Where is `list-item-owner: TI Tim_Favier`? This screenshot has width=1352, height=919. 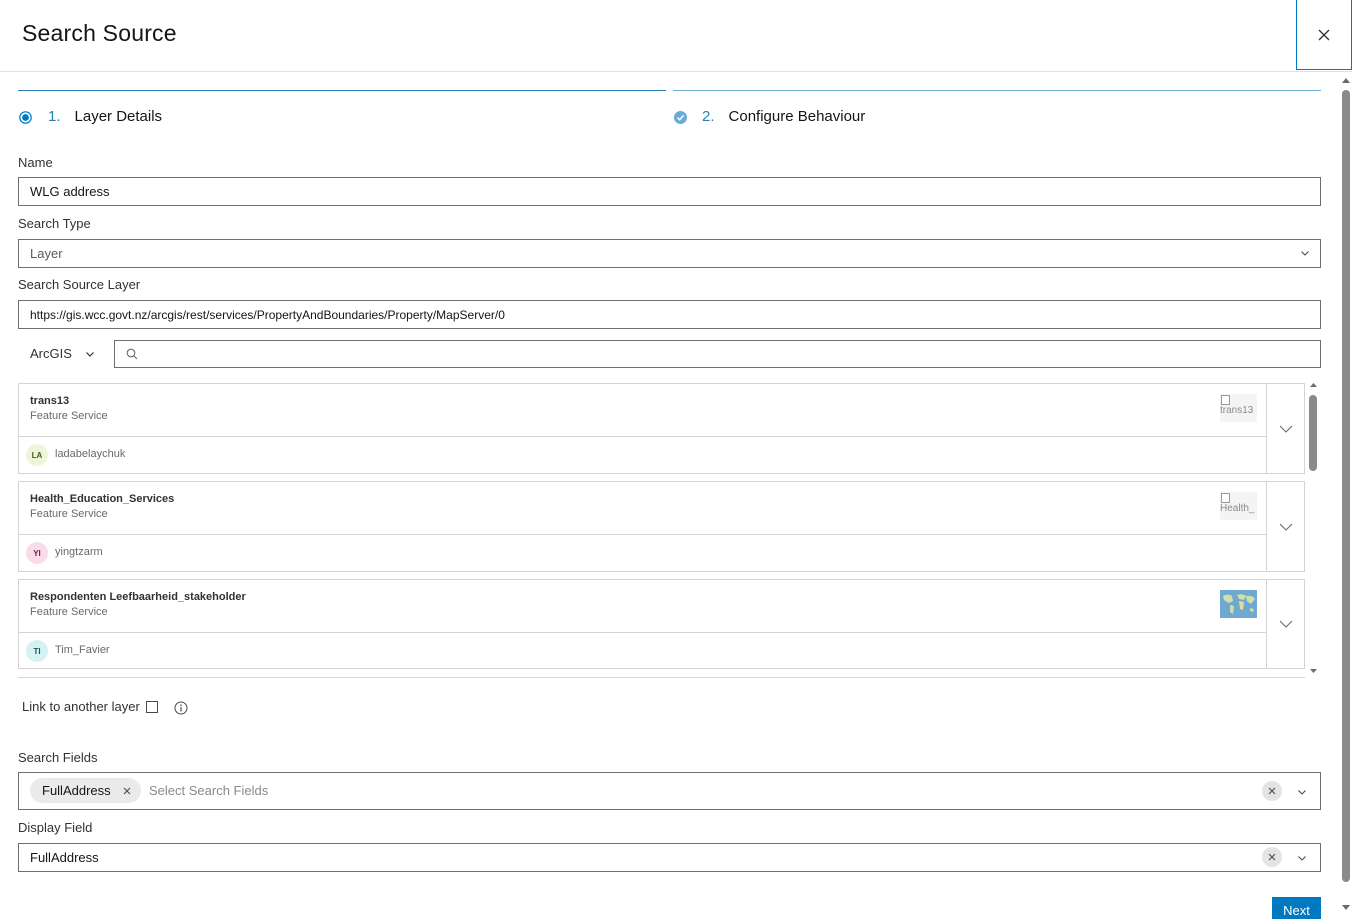 list-item-owner: TI Tim_Favier is located at coordinates (643, 651).